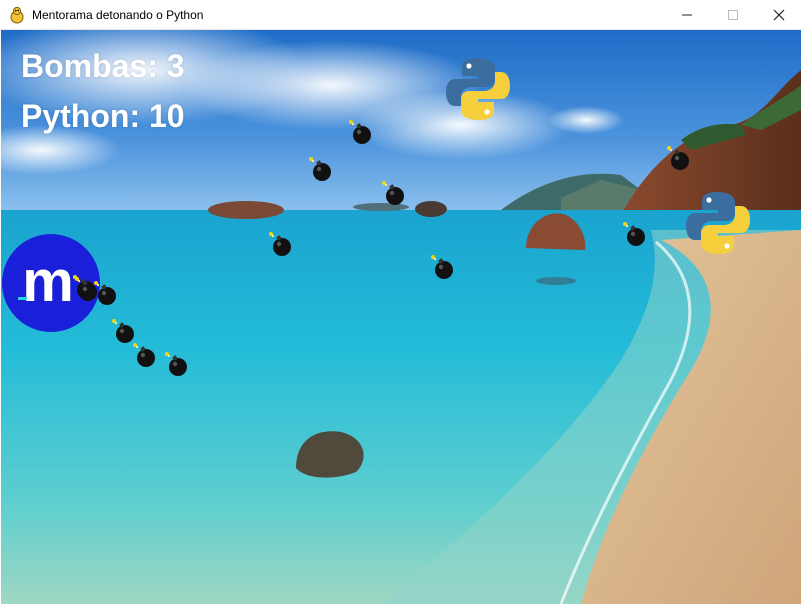 The width and height of the screenshot is (802, 604). Describe the element at coordinates (103, 66) in the screenshot. I see `bombs-counter: Bombas: 3` at that location.